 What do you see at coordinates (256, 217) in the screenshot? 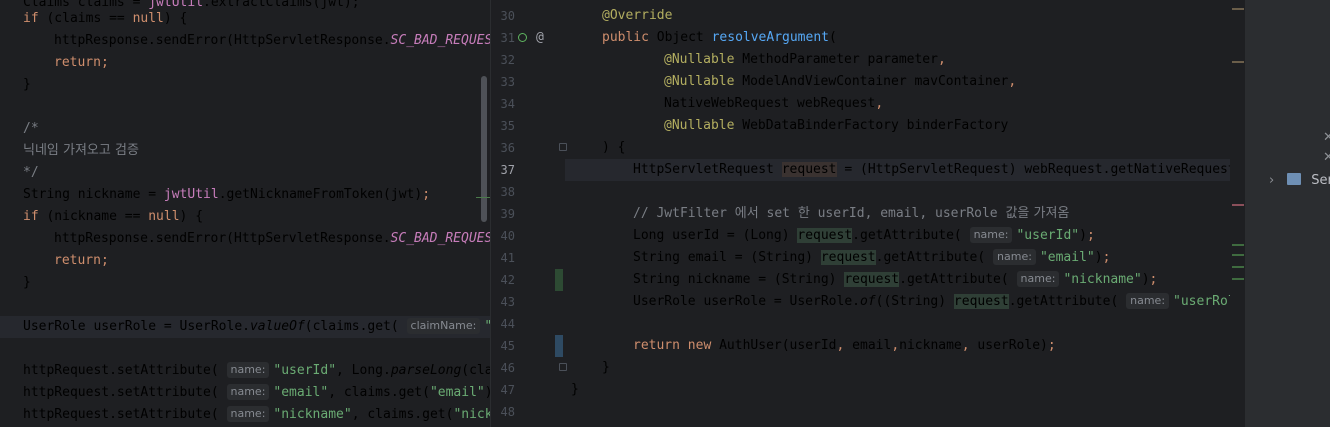
I see `code-line: if (nickname == null) {` at bounding box center [256, 217].